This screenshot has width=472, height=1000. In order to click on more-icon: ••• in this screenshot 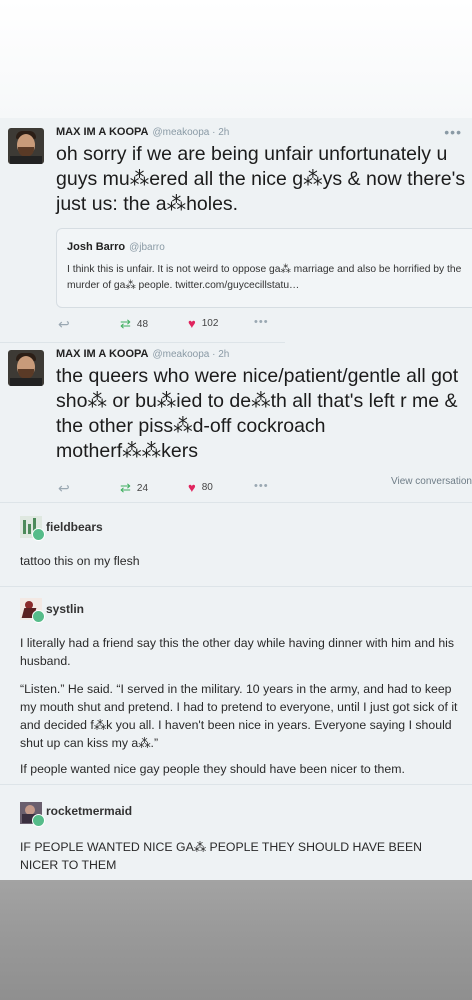, I will do `click(453, 132)`.